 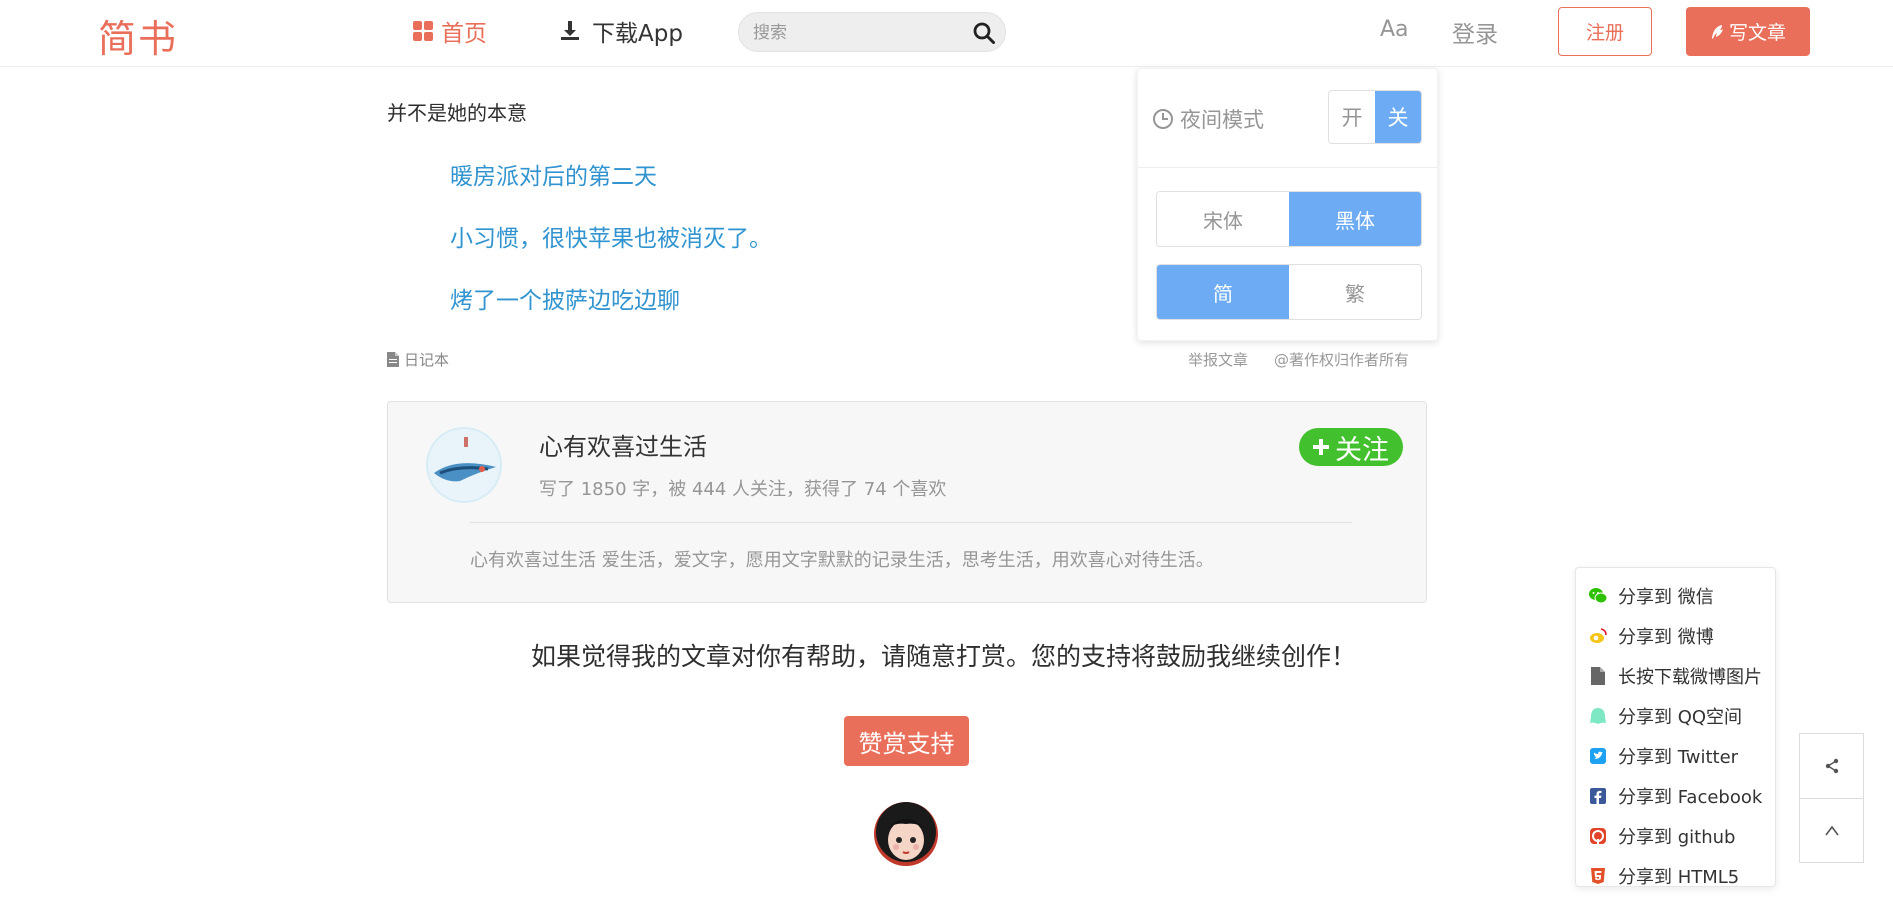 What do you see at coordinates (1675, 756) in the screenshot?
I see `share-twitter: 分享到 Twitter` at bounding box center [1675, 756].